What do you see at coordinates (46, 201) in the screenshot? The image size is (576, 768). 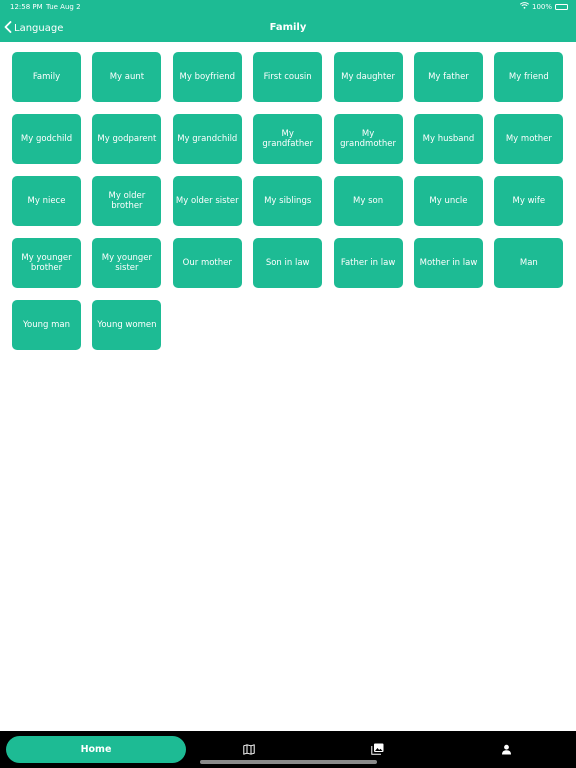 I see `tile-my-niece: My niece` at bounding box center [46, 201].